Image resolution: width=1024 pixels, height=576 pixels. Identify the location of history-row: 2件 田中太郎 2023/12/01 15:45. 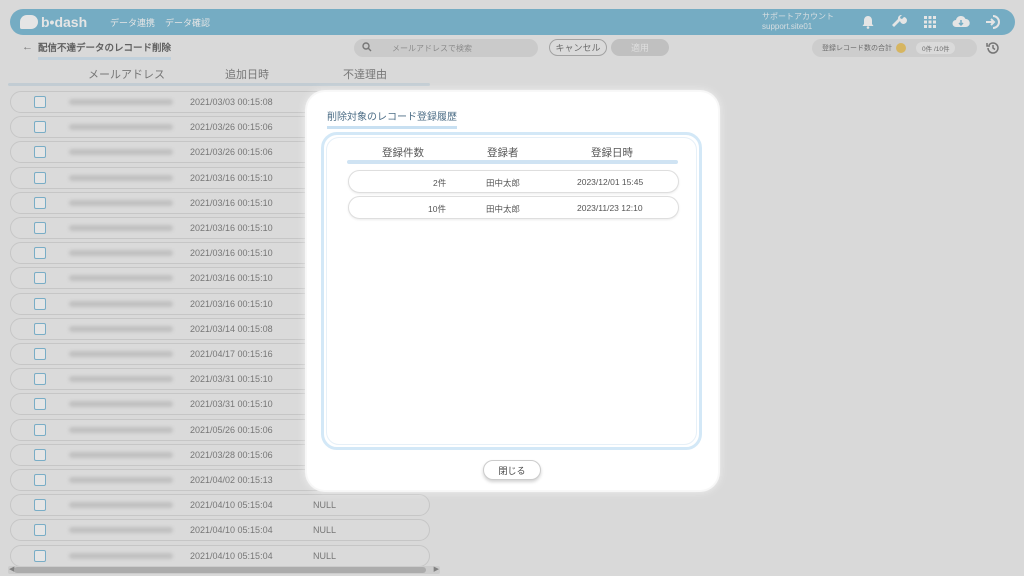
(513, 181).